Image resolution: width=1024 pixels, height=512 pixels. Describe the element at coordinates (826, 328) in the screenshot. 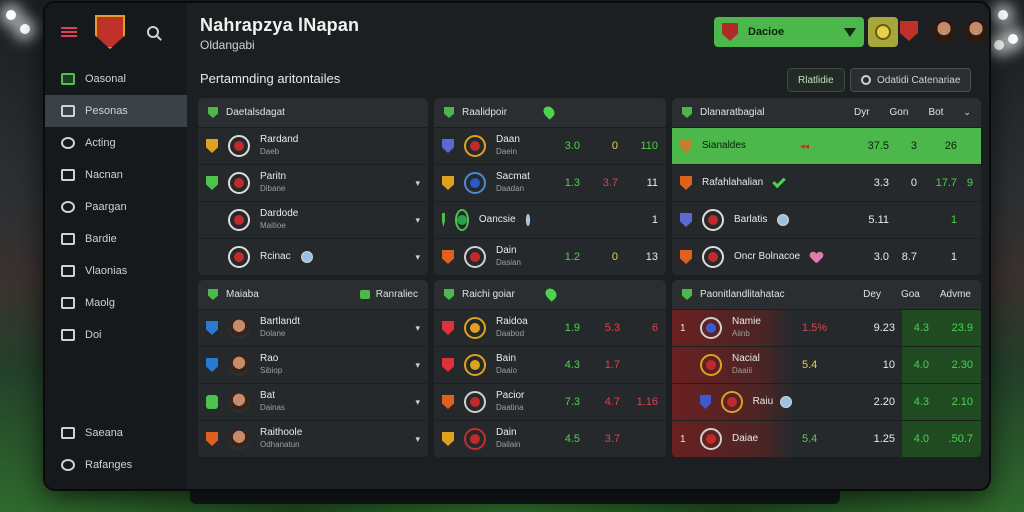

I see `performance-row: 1 Namie Aiinb 1.5% 9.23 4.3 23.9` at that location.